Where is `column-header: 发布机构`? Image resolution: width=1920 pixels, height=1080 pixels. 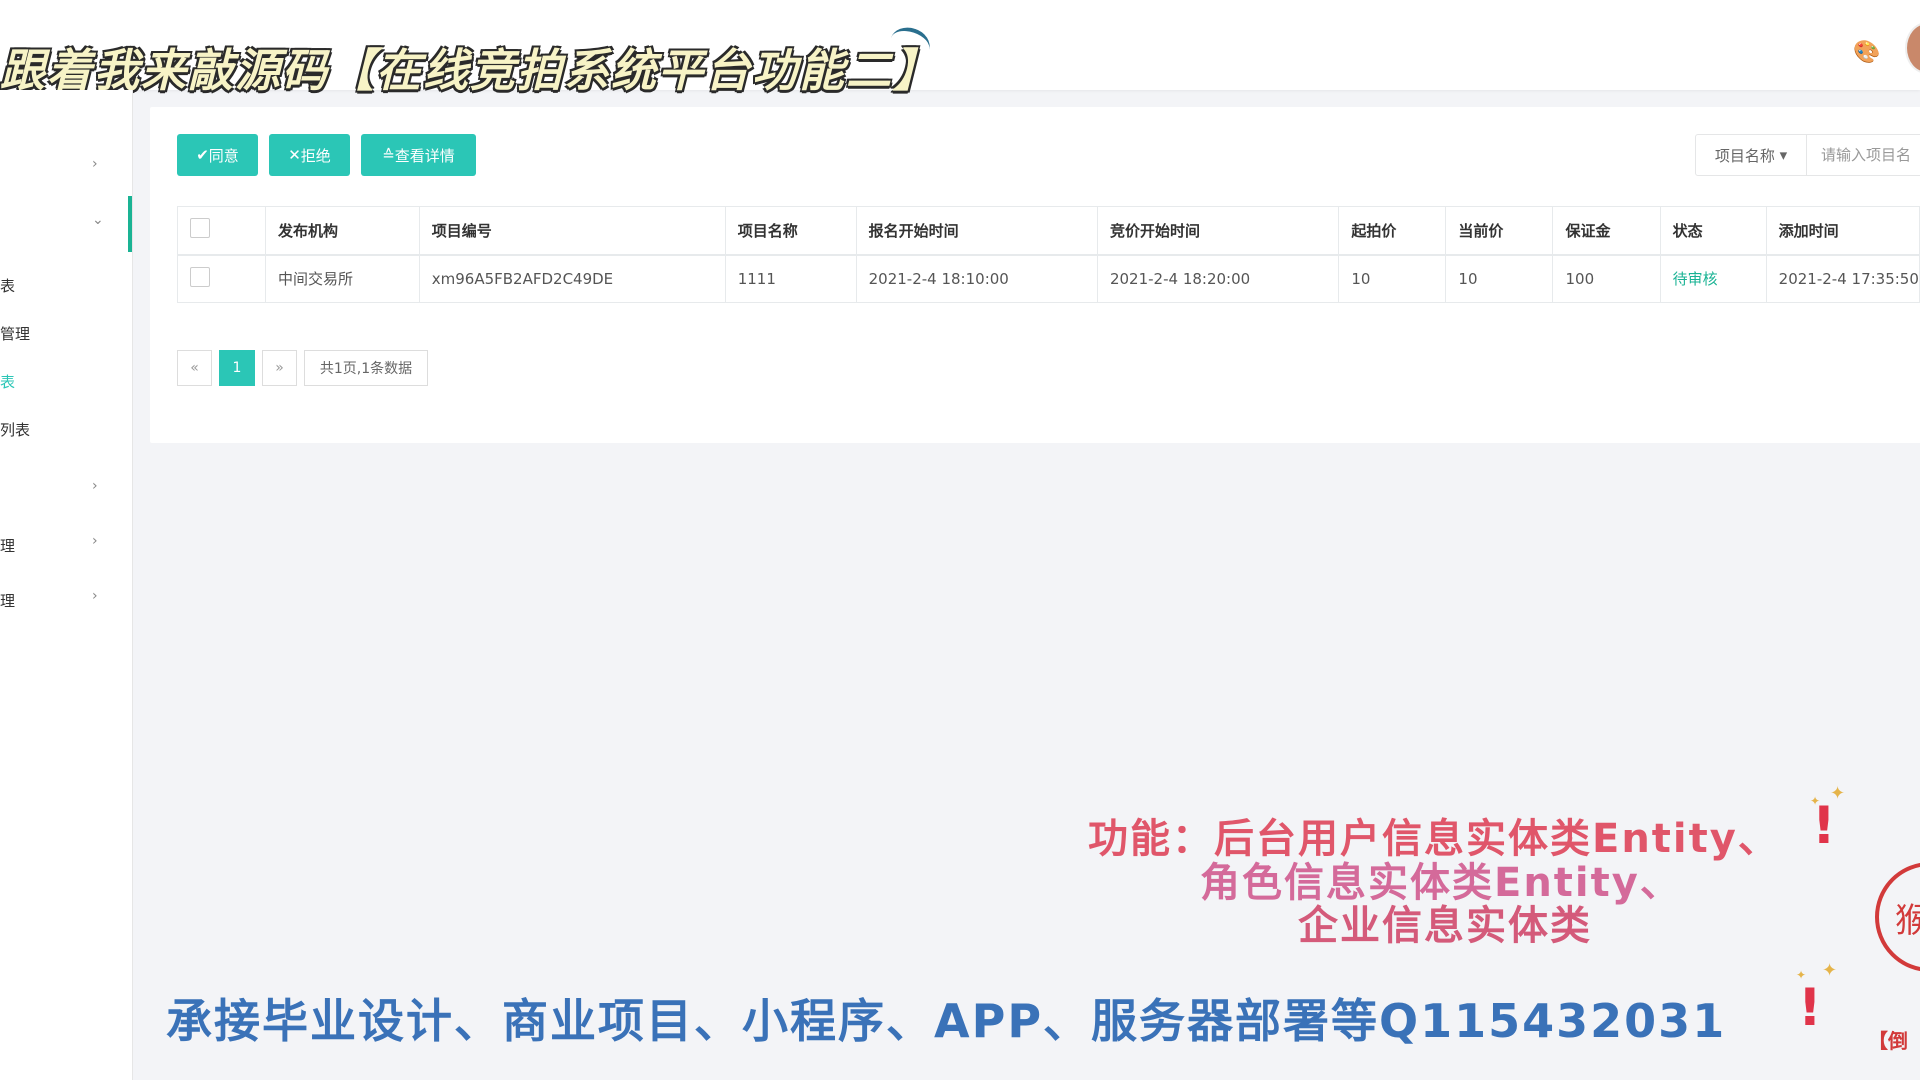 column-header: 发布机构 is located at coordinates (342, 231).